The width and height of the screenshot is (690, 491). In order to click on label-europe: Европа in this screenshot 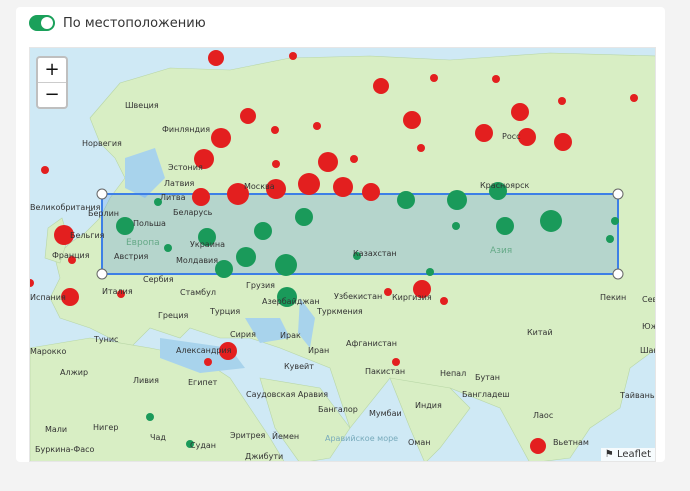, I will do `click(143, 243)`.